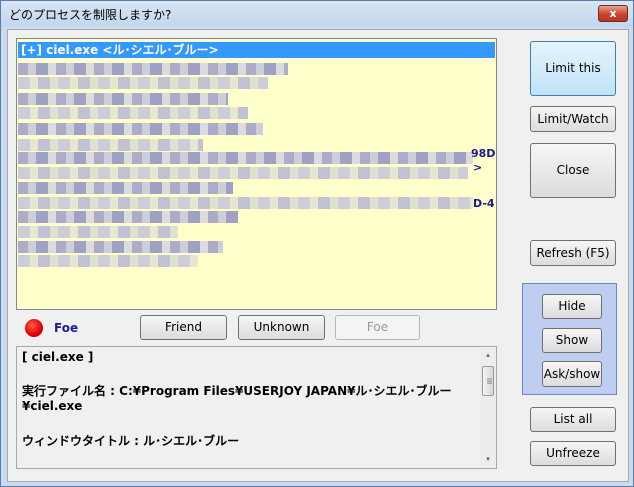 The image size is (634, 487). What do you see at coordinates (478, 167) in the screenshot?
I see `list-text-fragment: >` at bounding box center [478, 167].